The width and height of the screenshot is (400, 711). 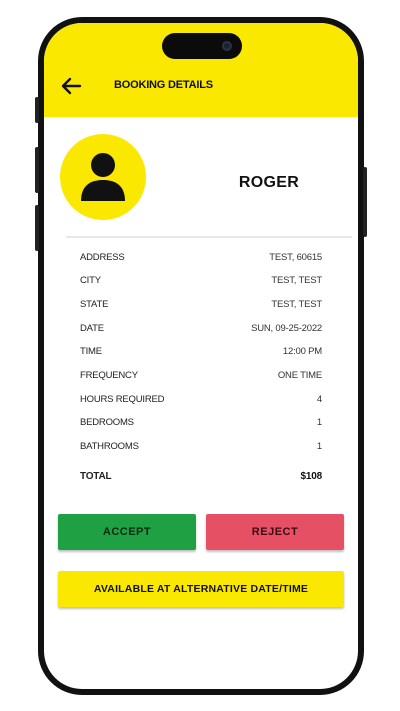 I want to click on arrow-left-icon, so click(x=71, y=86).